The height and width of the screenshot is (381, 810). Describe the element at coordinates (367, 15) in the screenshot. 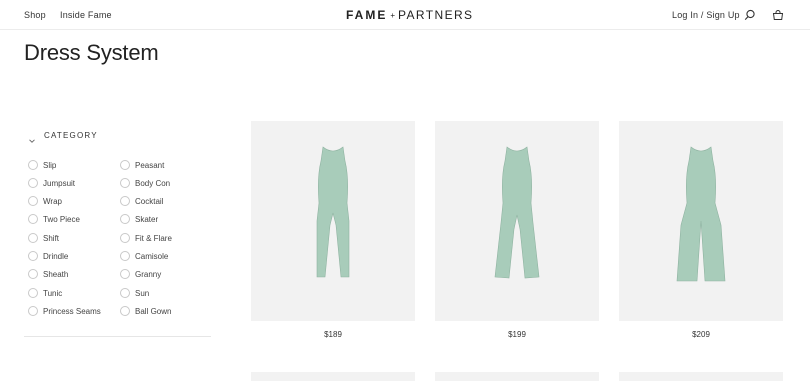

I see `logo-brand: FAME` at that location.